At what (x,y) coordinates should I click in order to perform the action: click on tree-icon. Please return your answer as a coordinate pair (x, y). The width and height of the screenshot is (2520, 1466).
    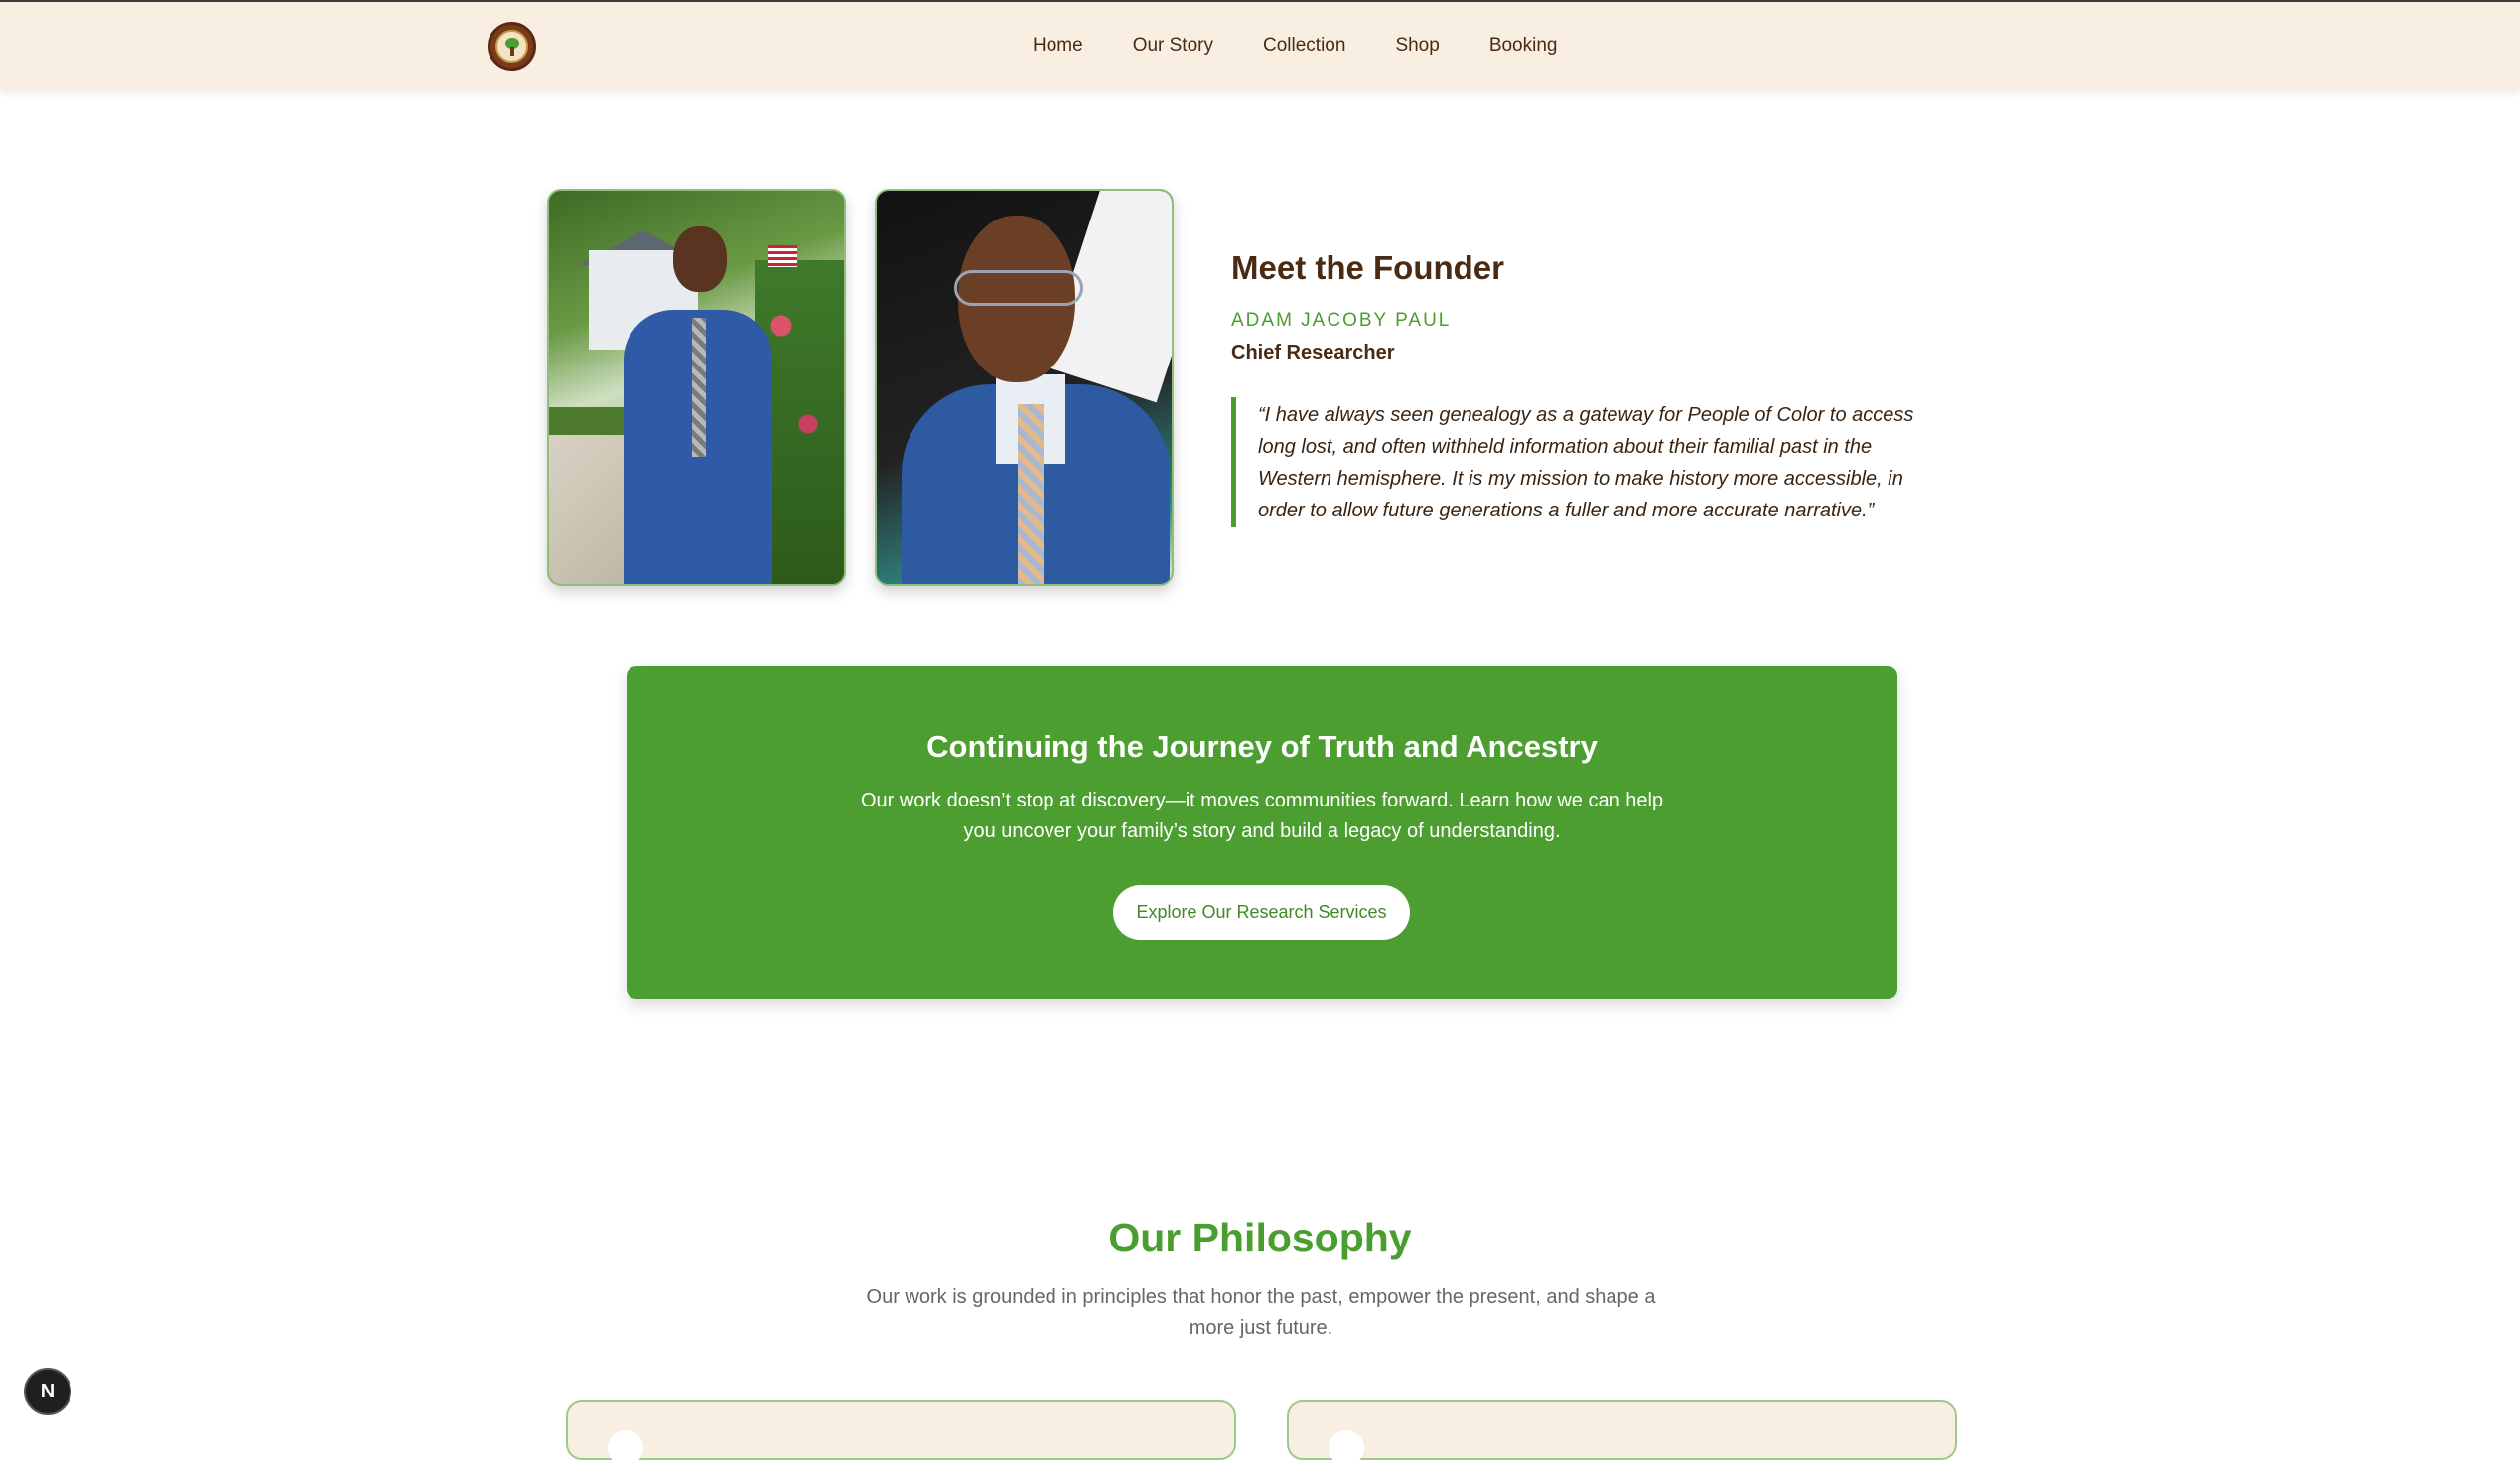
    Looking at the image, I should click on (512, 46).